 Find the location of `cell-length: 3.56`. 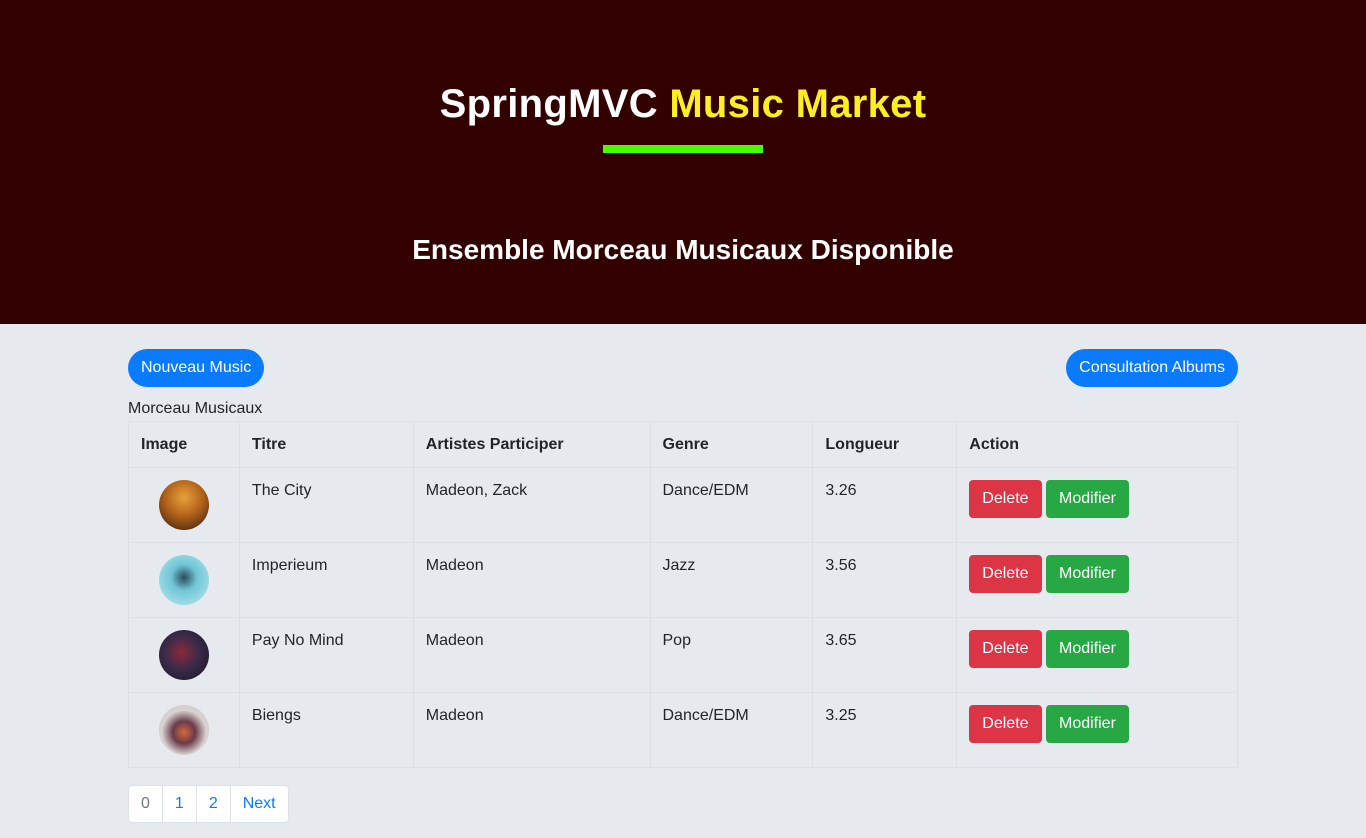

cell-length: 3.56 is located at coordinates (885, 580).